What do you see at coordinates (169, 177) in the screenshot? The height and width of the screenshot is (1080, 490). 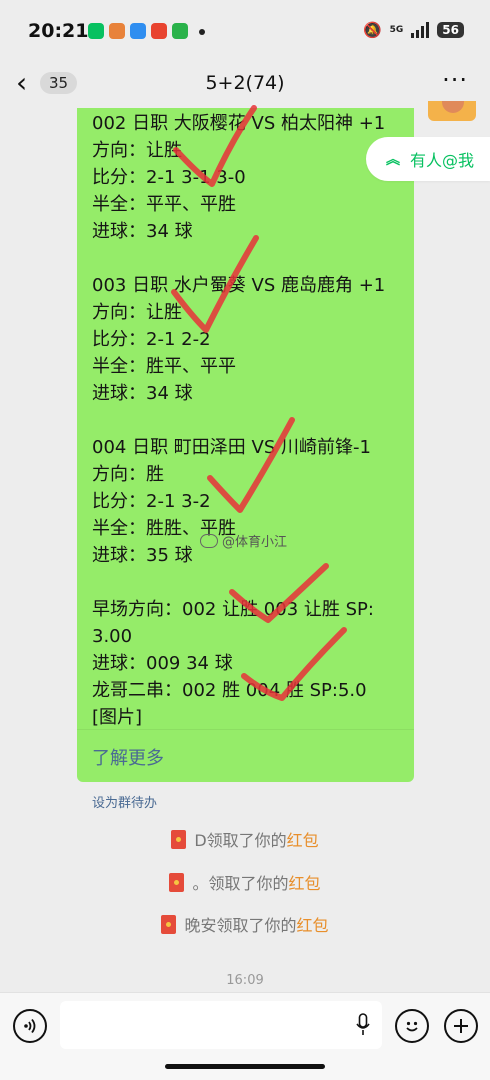 I see `message-line: 比分：2-1 3-1 3-0` at bounding box center [169, 177].